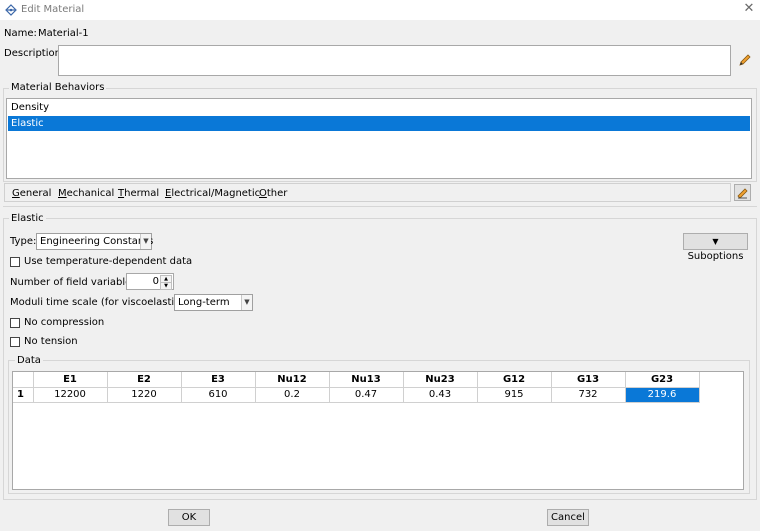 Image resolution: width=760 pixels, height=531 pixels. What do you see at coordinates (23, 241) in the screenshot?
I see `type-label: Type:` at bounding box center [23, 241].